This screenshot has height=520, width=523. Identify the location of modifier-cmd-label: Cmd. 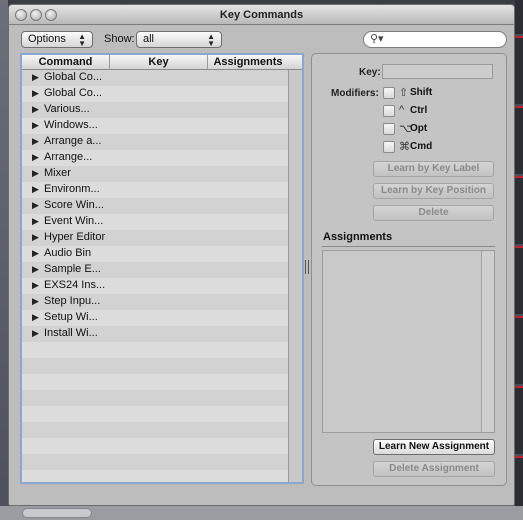
(421, 146).